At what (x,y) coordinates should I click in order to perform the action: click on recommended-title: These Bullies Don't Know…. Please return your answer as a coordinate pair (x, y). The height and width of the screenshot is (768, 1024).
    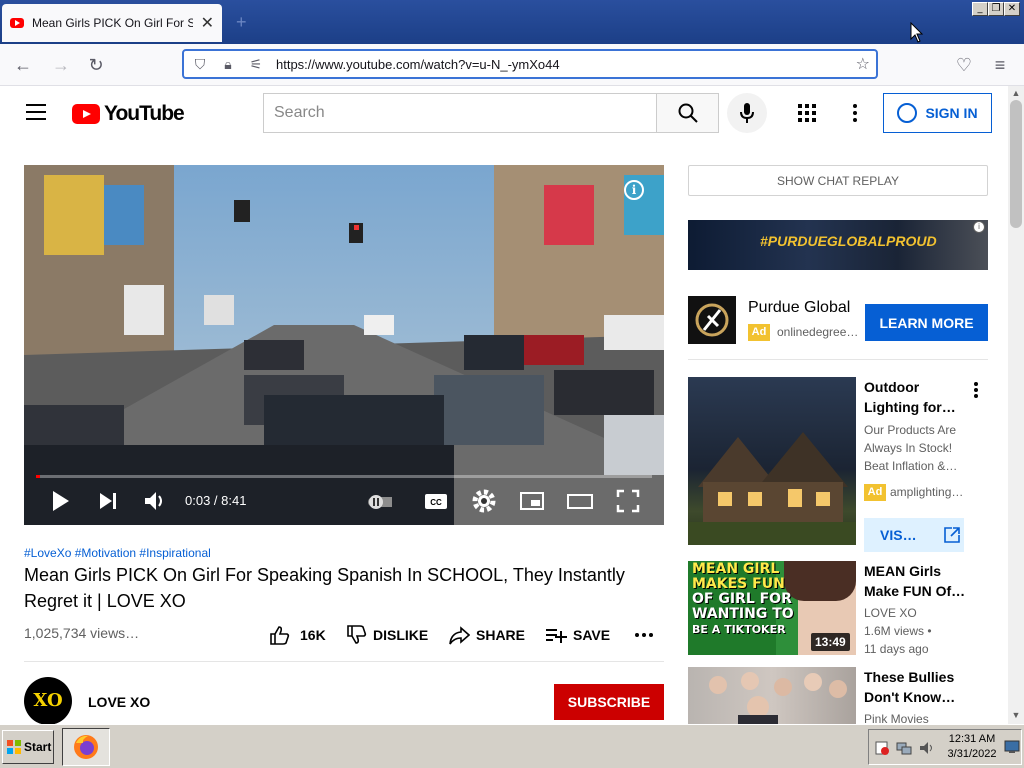
    Looking at the image, I should click on (919, 687).